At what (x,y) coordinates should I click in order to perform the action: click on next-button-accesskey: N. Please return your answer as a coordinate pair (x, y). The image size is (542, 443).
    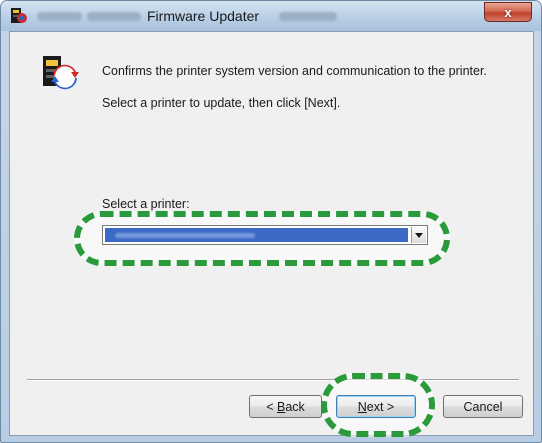
    Looking at the image, I should click on (362, 406).